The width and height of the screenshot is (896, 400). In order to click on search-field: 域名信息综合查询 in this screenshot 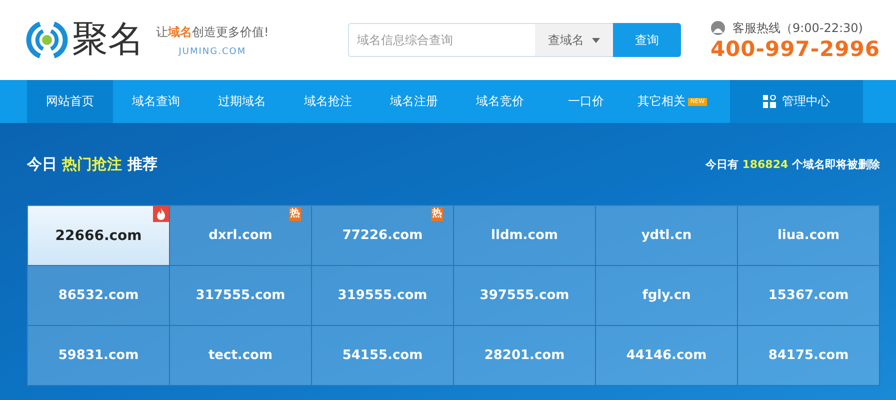, I will do `click(441, 40)`.